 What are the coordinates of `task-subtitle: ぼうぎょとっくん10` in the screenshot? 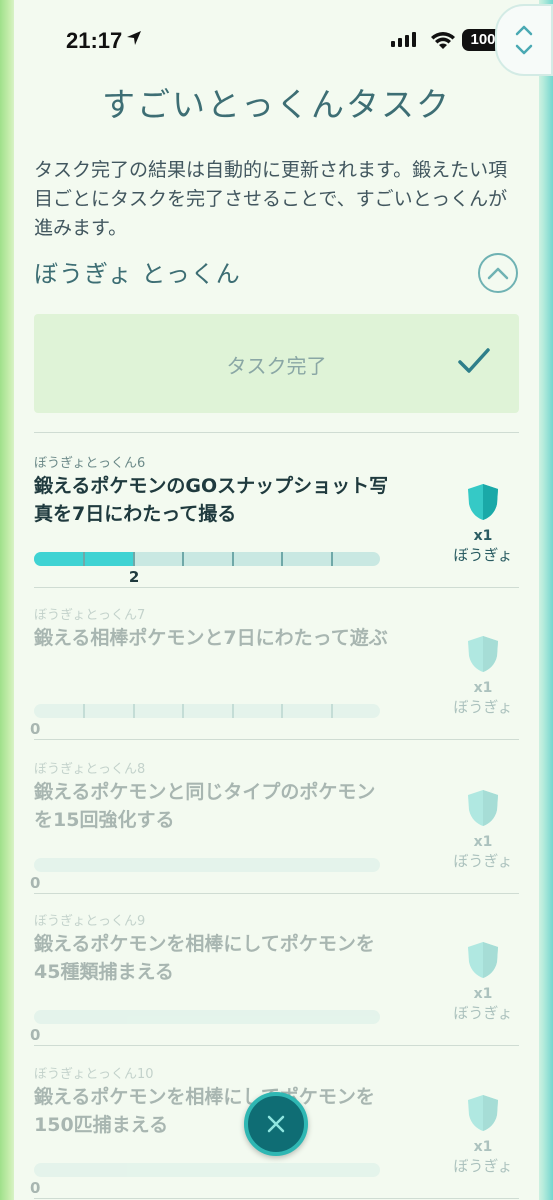 It's located at (94, 1074).